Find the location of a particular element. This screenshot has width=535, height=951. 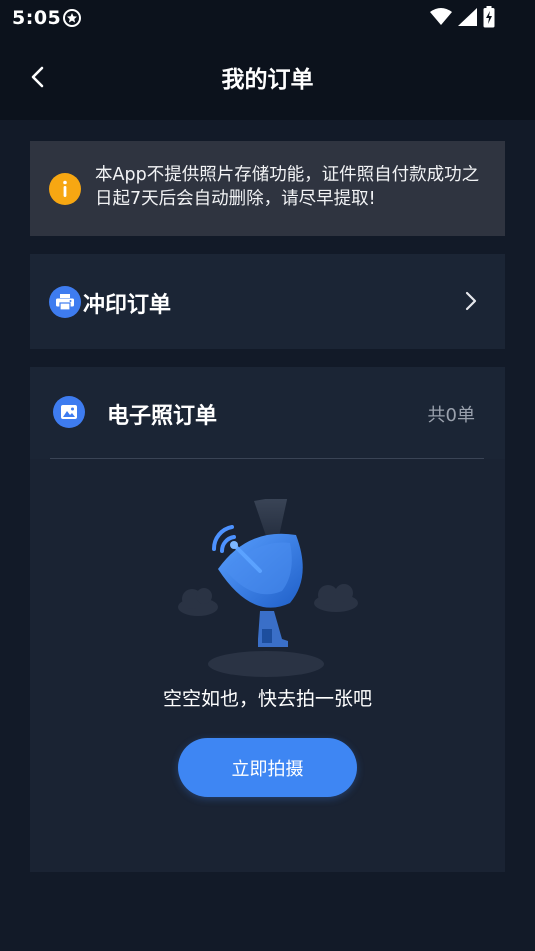

satellite-dish-icon is located at coordinates (268, 588).